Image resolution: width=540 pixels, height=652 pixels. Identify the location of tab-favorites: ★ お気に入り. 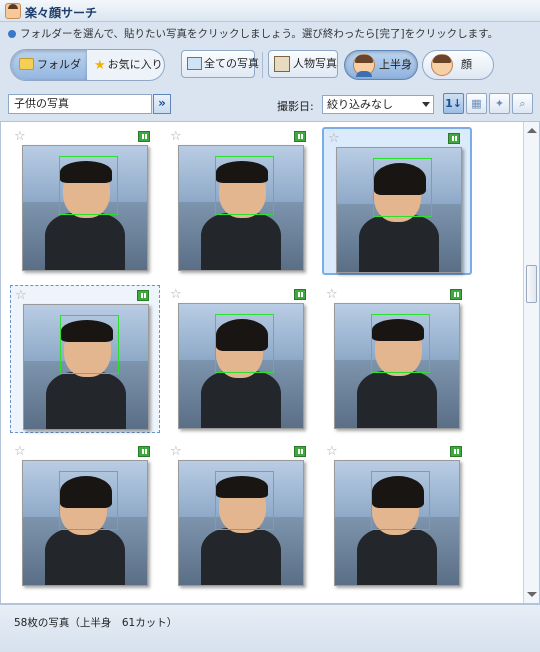
(126, 65).